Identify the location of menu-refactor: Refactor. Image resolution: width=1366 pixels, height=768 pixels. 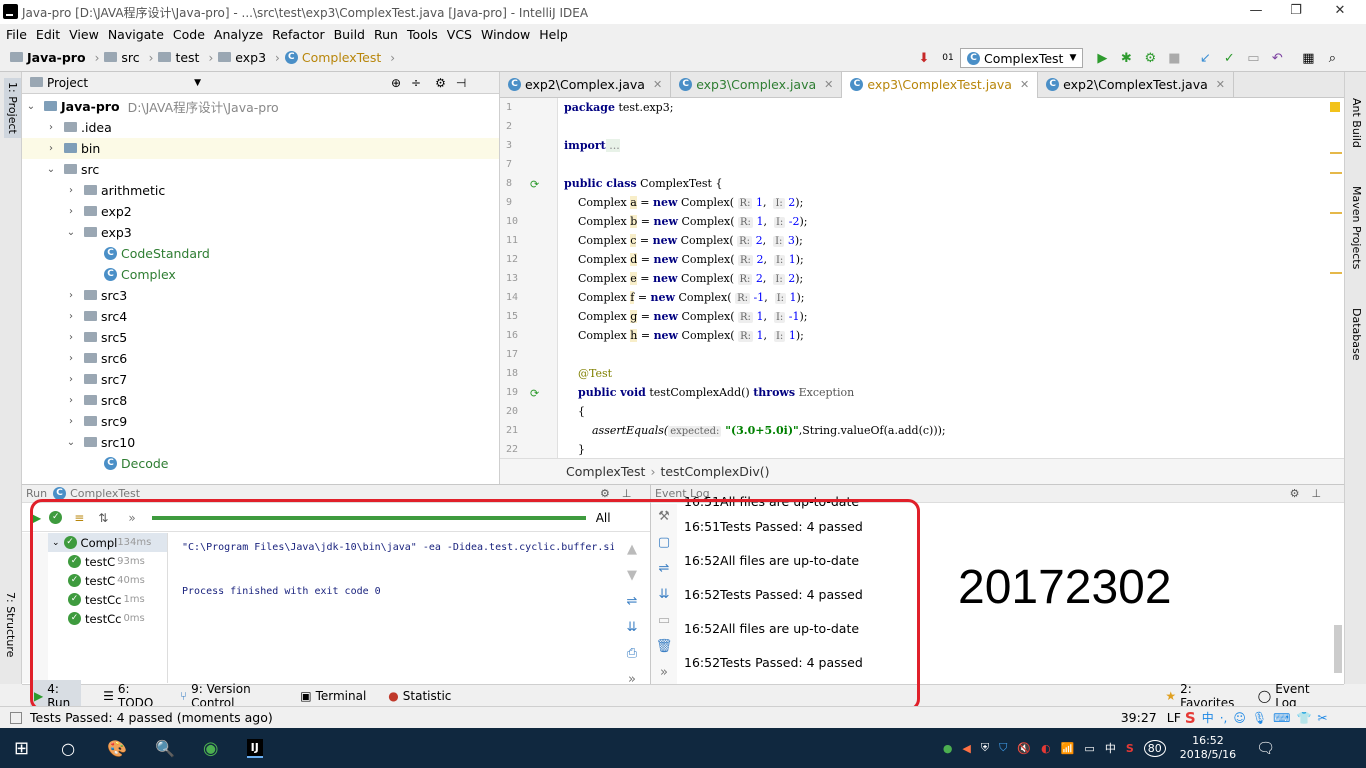
(298, 34).